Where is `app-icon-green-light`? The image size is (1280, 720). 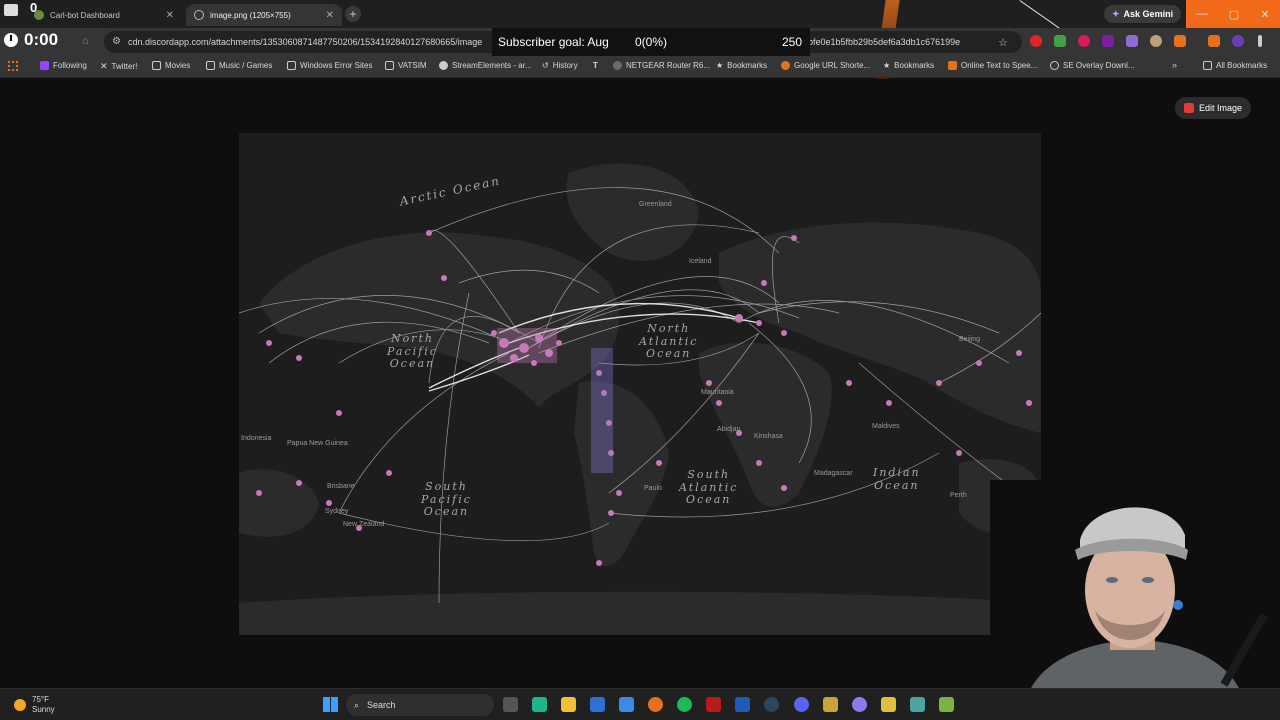
app-icon-green-light is located at coordinates (946, 704).